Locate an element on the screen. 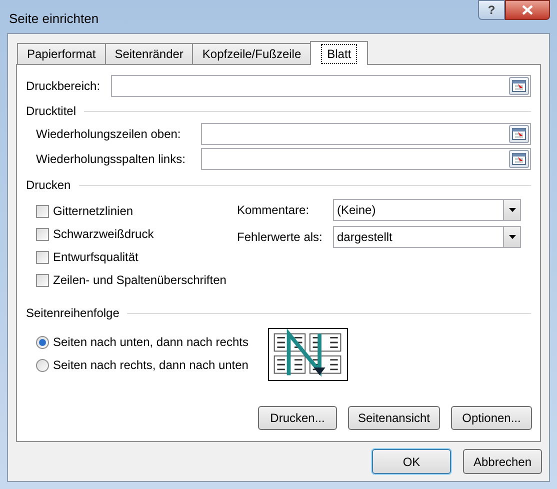  group-heading: Drucken is located at coordinates (48, 185).